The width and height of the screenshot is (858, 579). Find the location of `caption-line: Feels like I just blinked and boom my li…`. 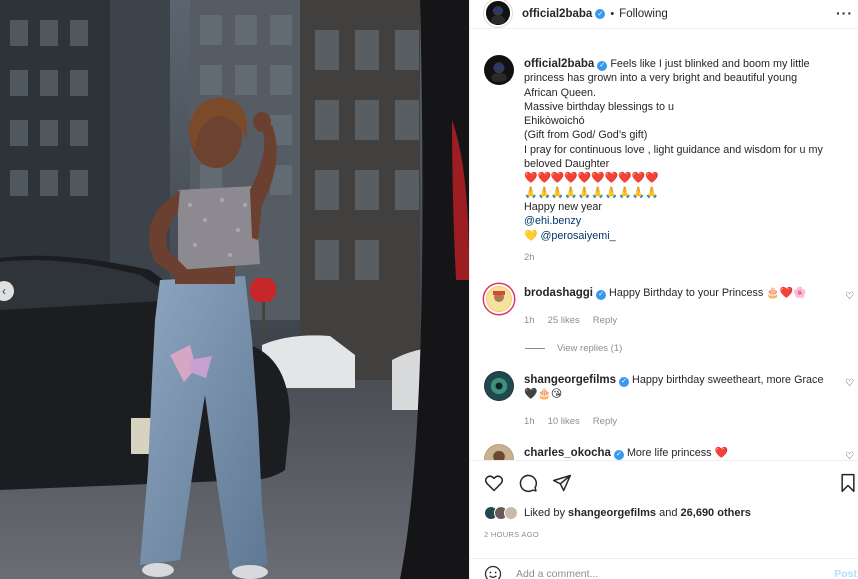

caption-line: Feels like I just blinked and boom my li… is located at coordinates (710, 64).